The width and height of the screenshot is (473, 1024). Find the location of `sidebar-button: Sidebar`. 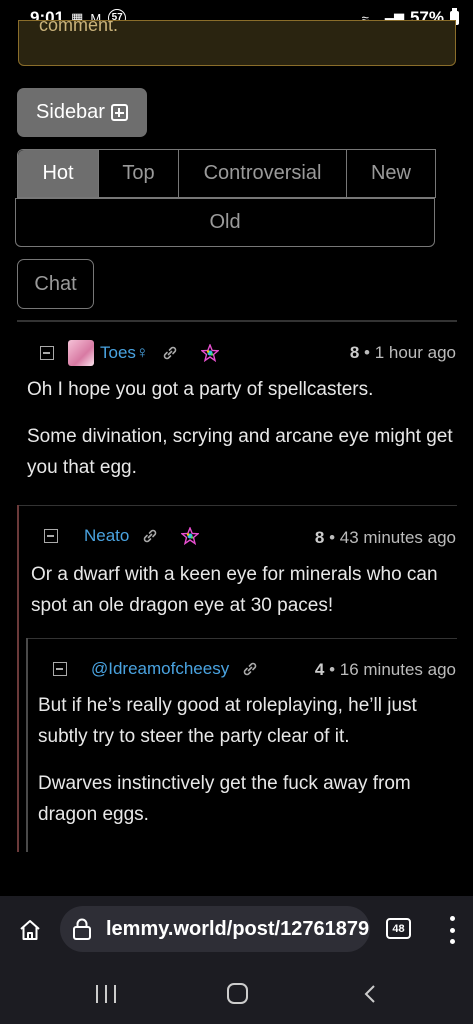

sidebar-button: Sidebar is located at coordinates (82, 112).